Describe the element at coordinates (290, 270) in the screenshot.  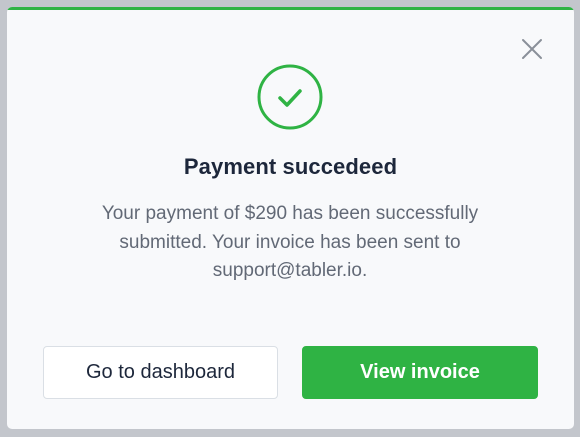
I see `message-line: support@tabler.io.` at that location.